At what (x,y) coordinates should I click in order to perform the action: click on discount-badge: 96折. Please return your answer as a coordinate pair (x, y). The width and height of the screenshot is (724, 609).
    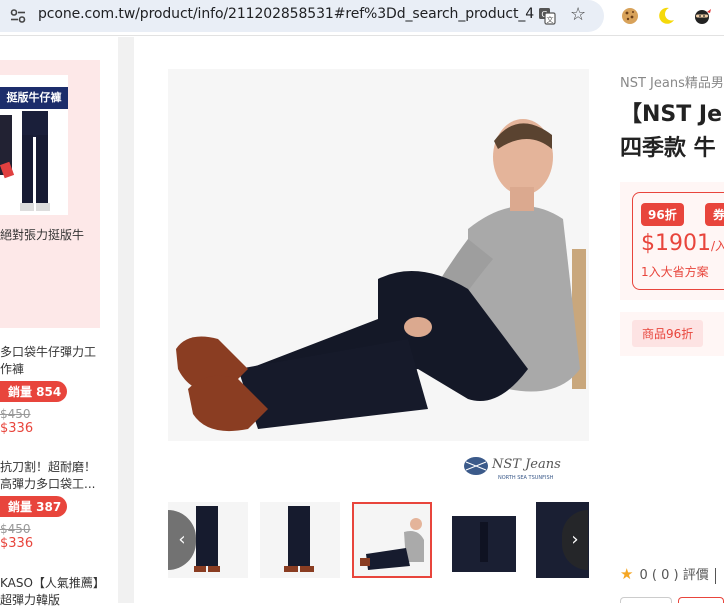
    Looking at the image, I should click on (662, 214).